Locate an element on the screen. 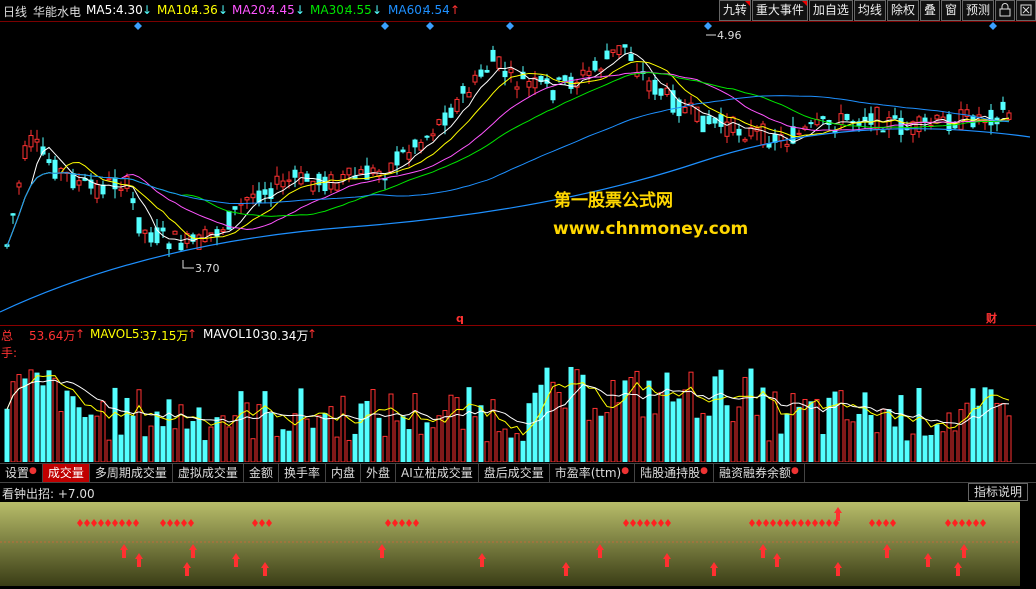 The height and width of the screenshot is (589, 1036). mavol5-label: MAVOL5: is located at coordinates (117, 334).